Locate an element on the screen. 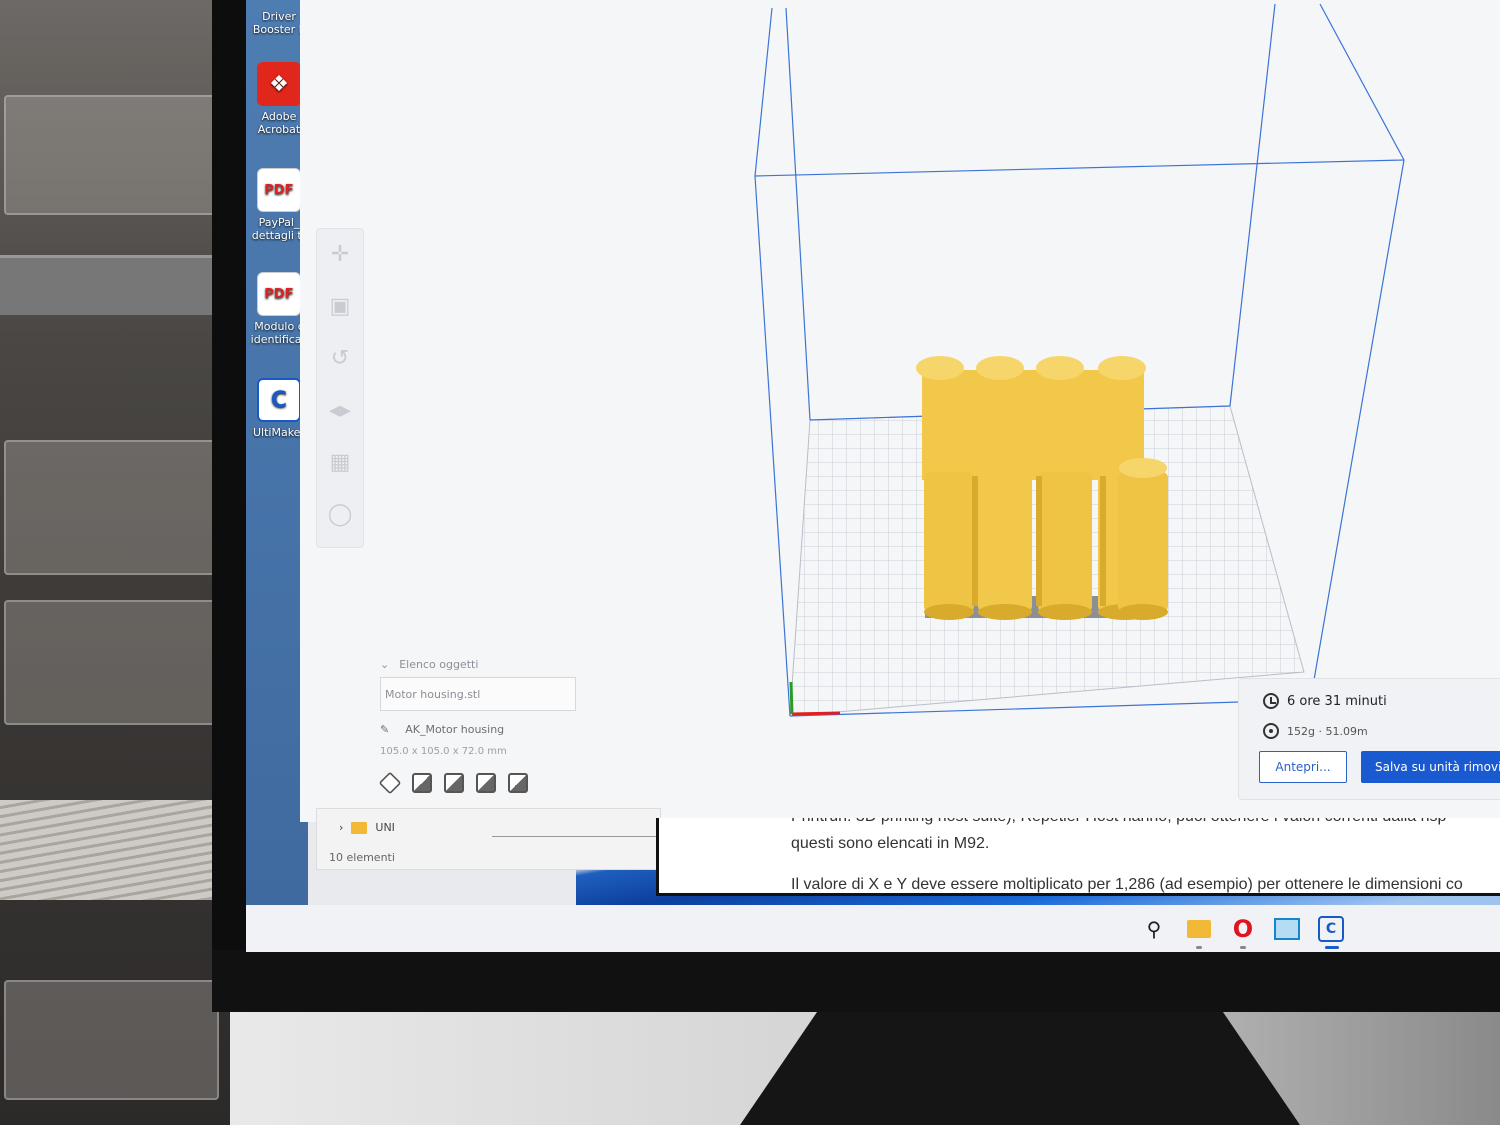  taskbar: ⚲ O C is located at coordinates (873, 928).